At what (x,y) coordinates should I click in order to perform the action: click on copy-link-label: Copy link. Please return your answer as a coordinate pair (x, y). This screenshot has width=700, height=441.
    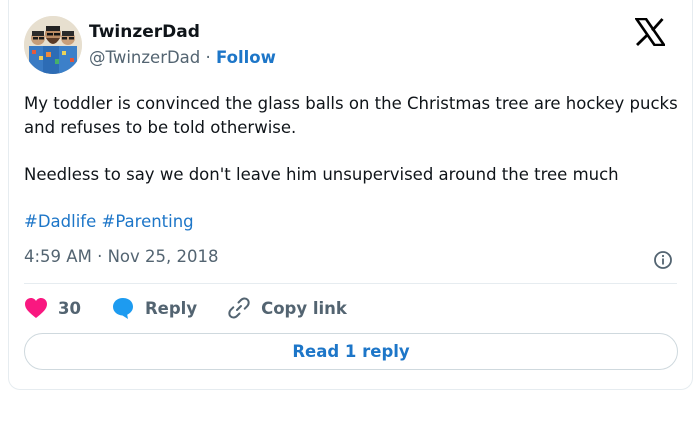
    Looking at the image, I should click on (304, 308).